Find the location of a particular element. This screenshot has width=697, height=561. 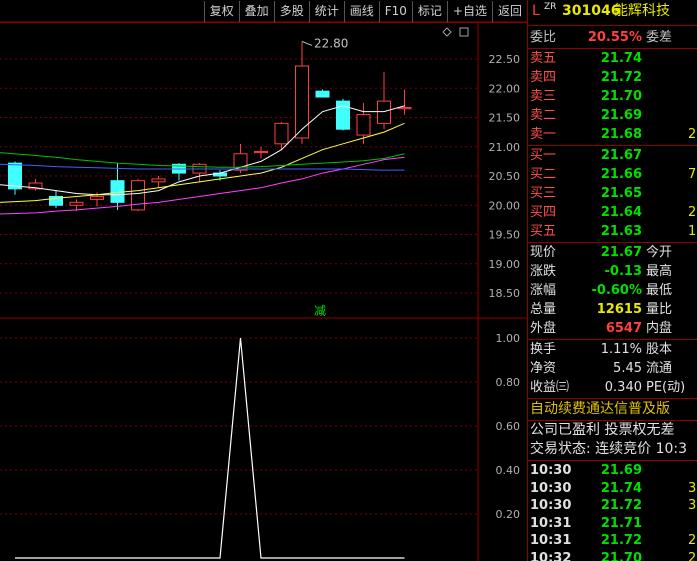

indicator-y-tick: 0.80 is located at coordinates (508, 382).